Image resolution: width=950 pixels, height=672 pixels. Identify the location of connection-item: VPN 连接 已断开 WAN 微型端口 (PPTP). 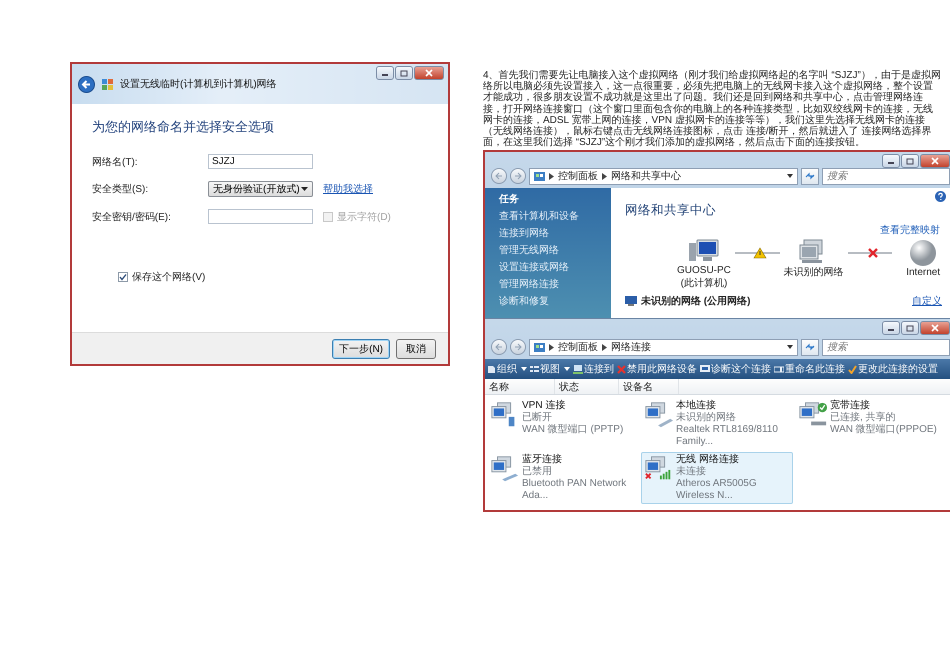
(563, 424).